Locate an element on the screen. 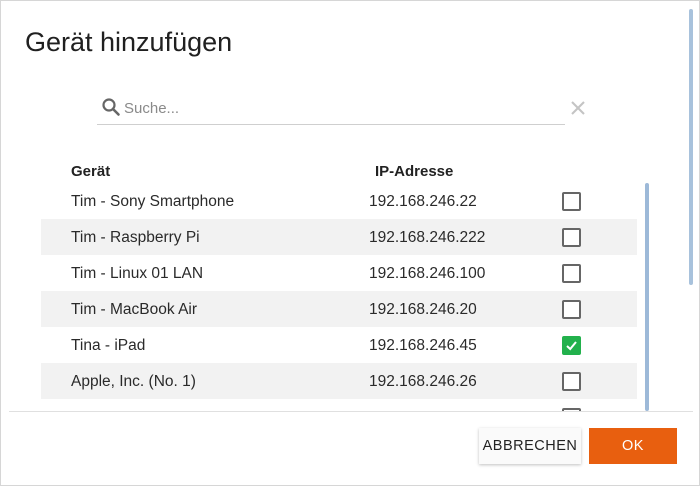 The image size is (700, 486). footer-divider is located at coordinates (351, 411).